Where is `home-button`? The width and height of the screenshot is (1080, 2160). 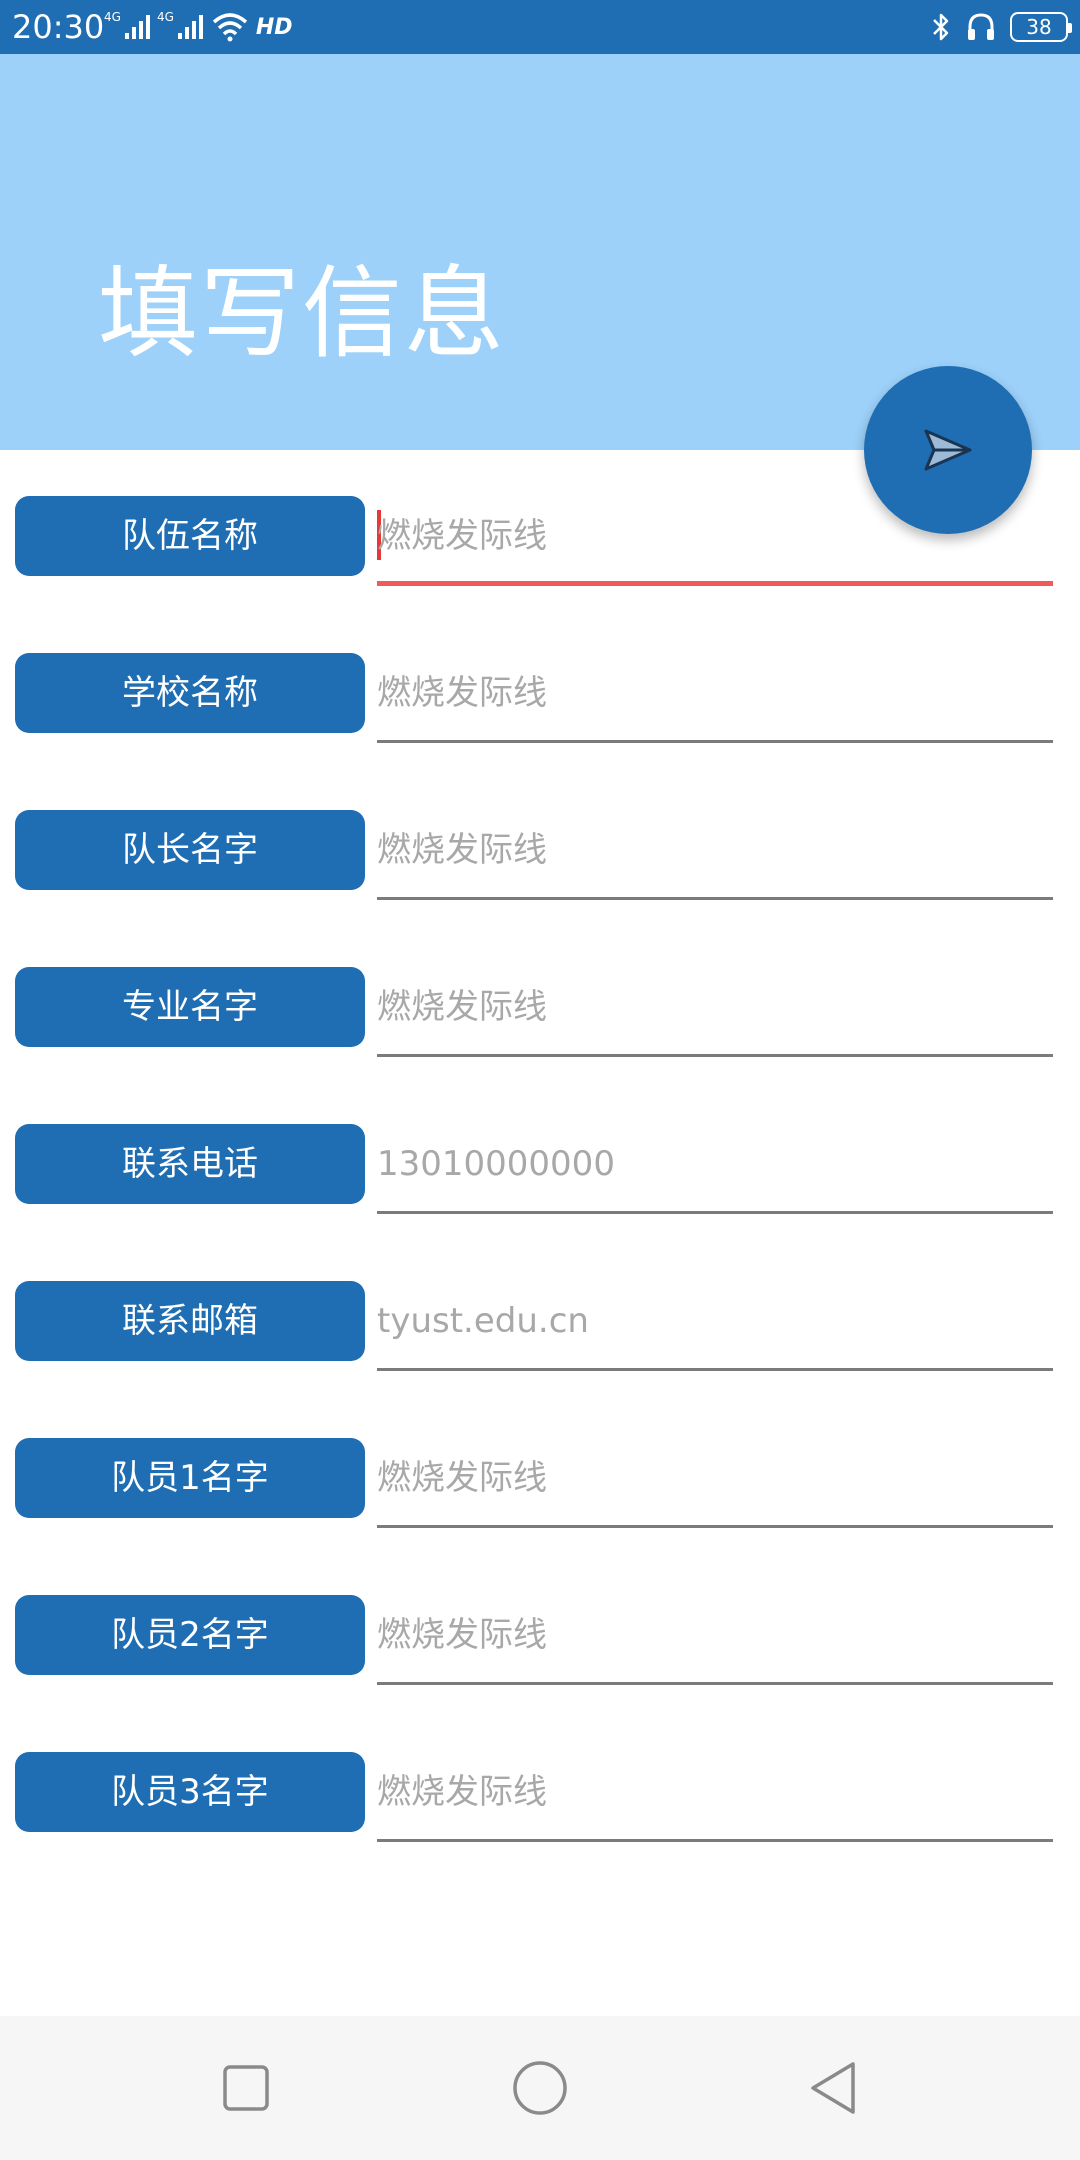
home-button is located at coordinates (540, 2088).